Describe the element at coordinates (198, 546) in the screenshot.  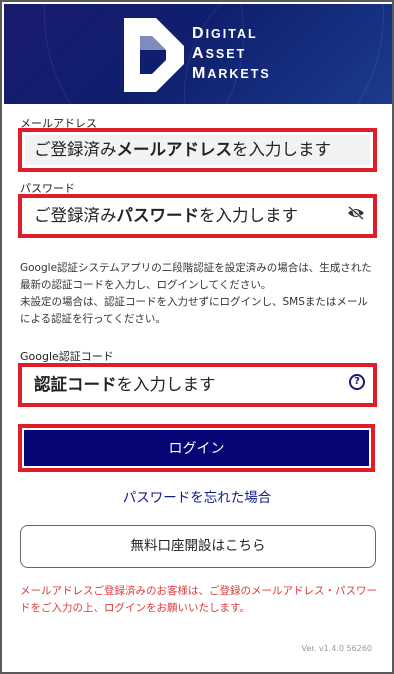
I see `open-account-button: 無料口座開設はこちら` at that location.